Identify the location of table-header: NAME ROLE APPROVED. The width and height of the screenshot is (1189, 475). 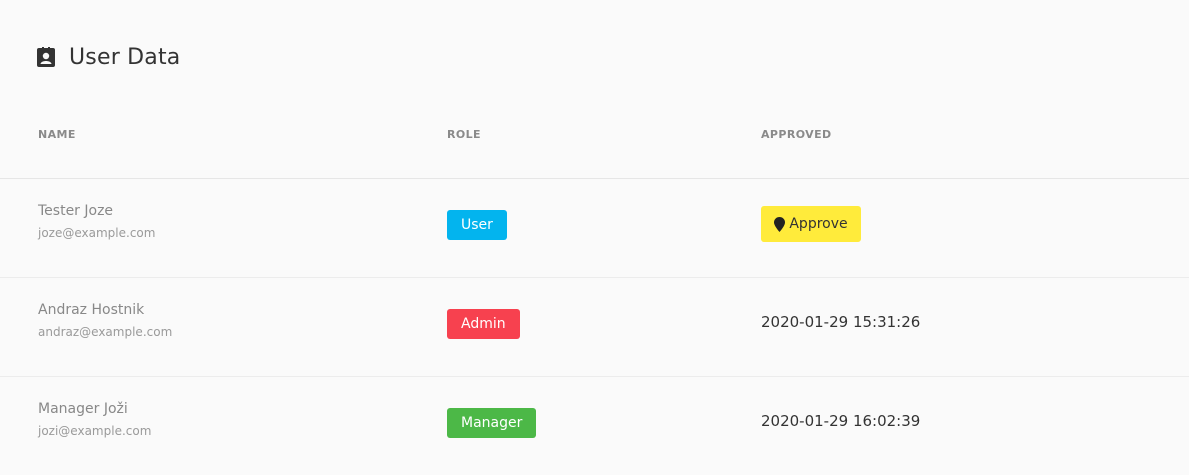
(594, 148).